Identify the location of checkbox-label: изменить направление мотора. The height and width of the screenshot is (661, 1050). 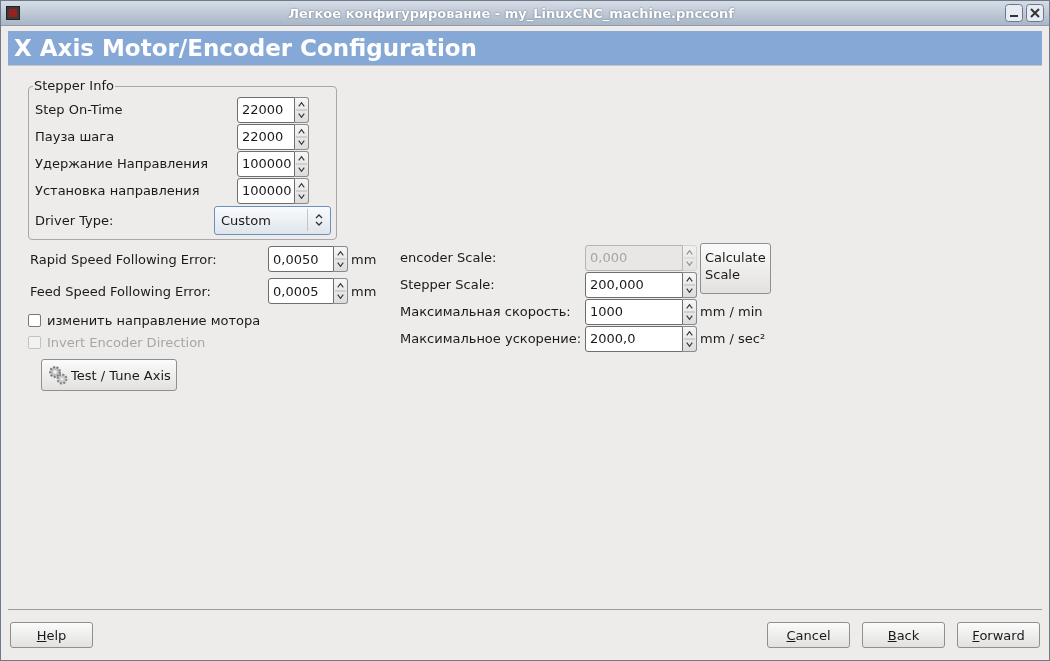
(154, 320).